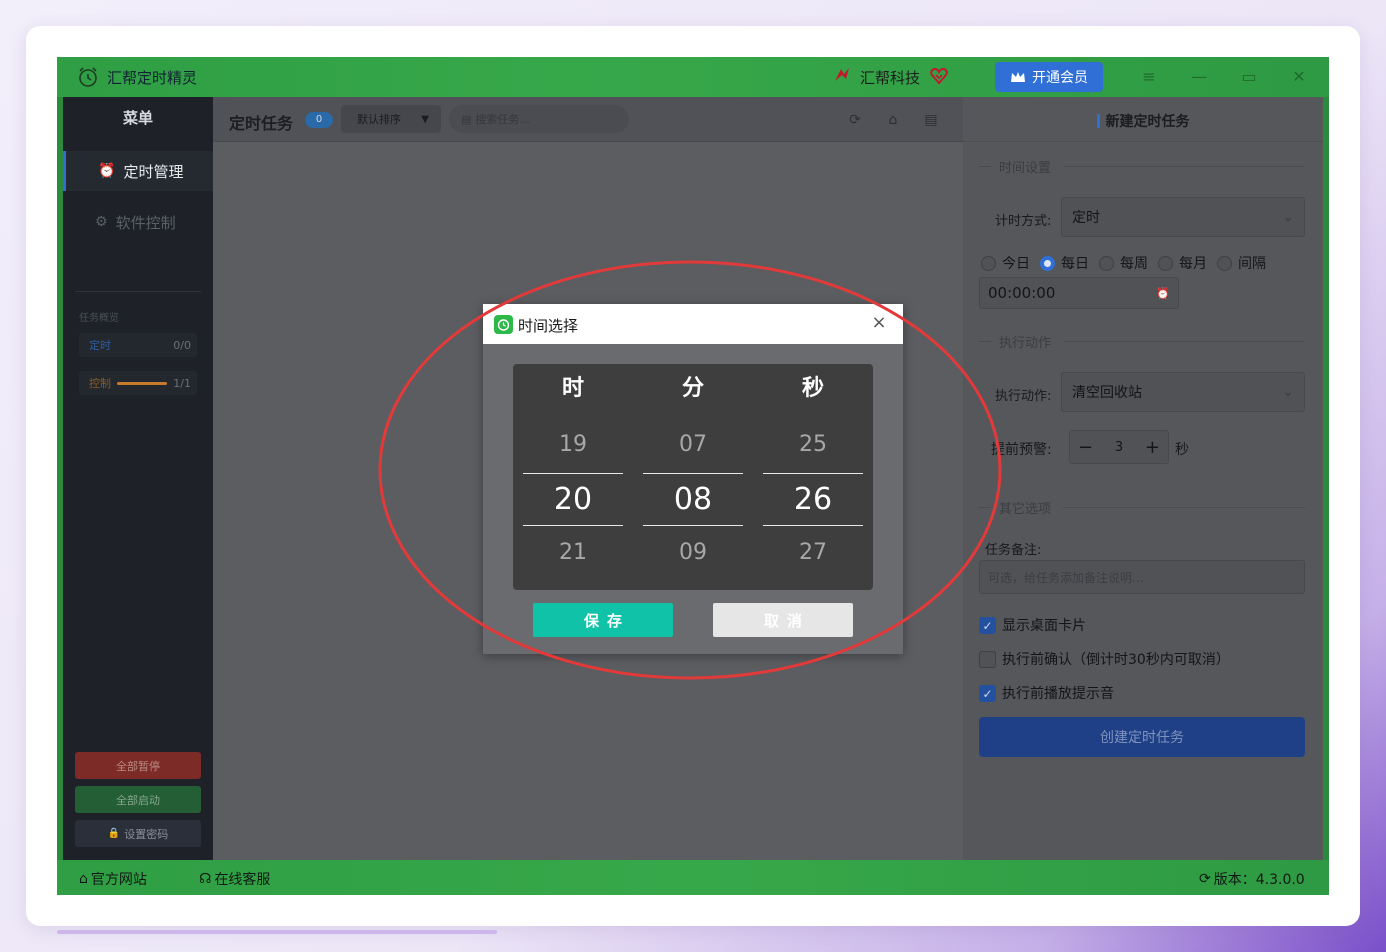 The height and width of the screenshot is (952, 1386). Describe the element at coordinates (1013, 550) in the screenshot. I see `note-label: 任务备注:` at that location.